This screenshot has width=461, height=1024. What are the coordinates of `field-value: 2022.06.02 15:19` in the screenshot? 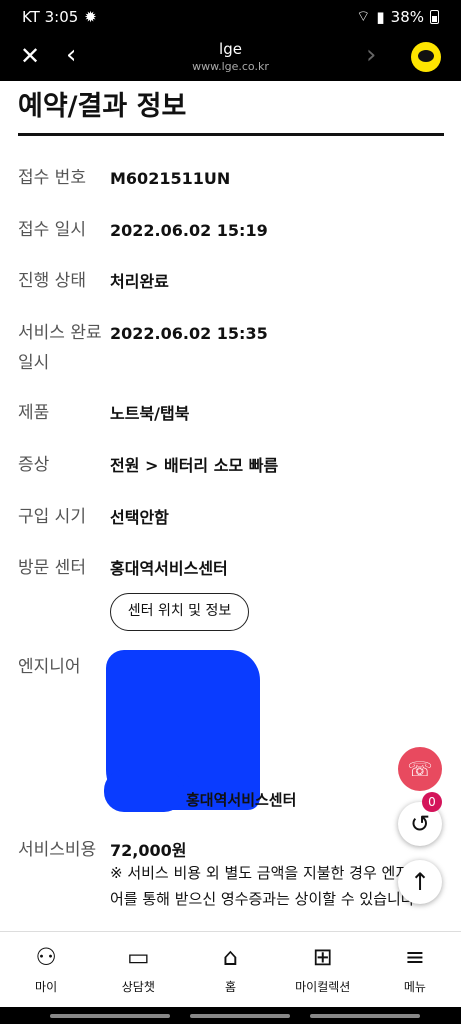 It's located at (189, 230).